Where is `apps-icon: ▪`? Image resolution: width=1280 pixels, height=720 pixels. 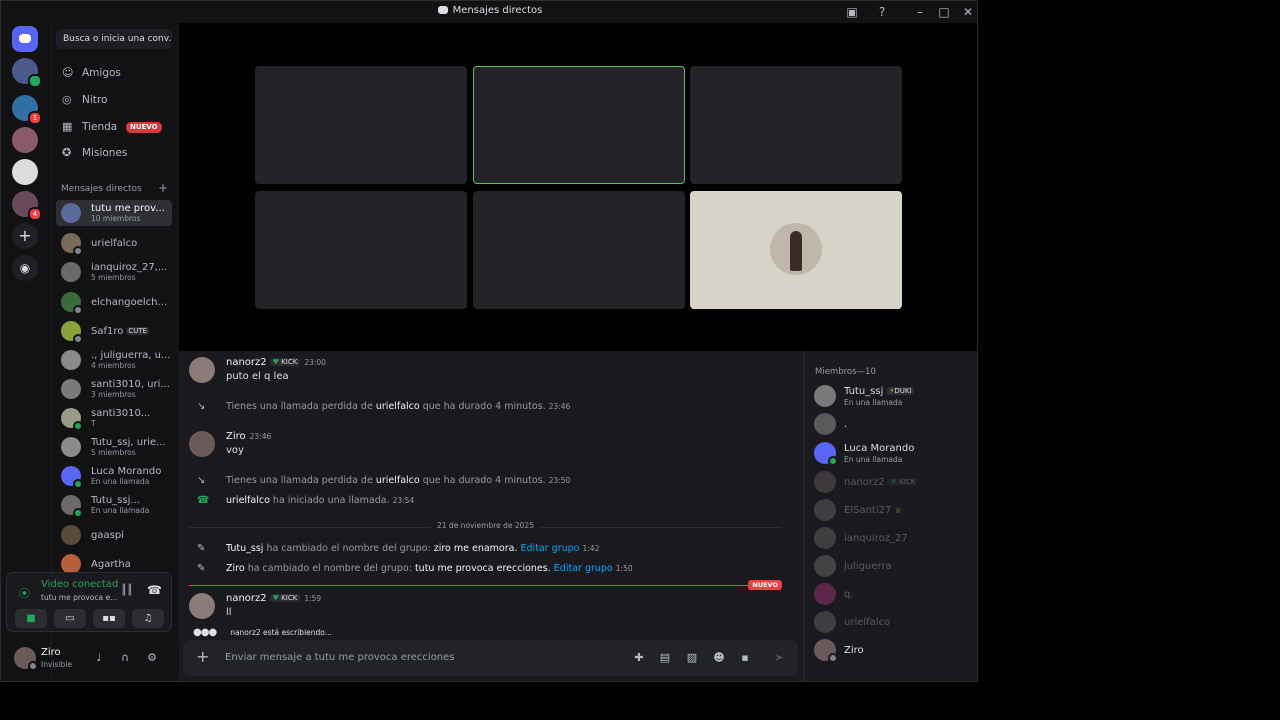 apps-icon: ▪ is located at coordinates (745, 658).